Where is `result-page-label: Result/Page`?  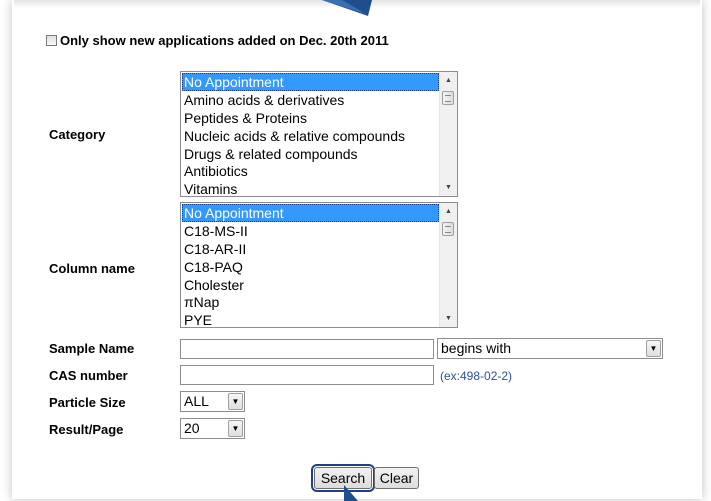
result-page-label: Result/Page is located at coordinates (86, 429).